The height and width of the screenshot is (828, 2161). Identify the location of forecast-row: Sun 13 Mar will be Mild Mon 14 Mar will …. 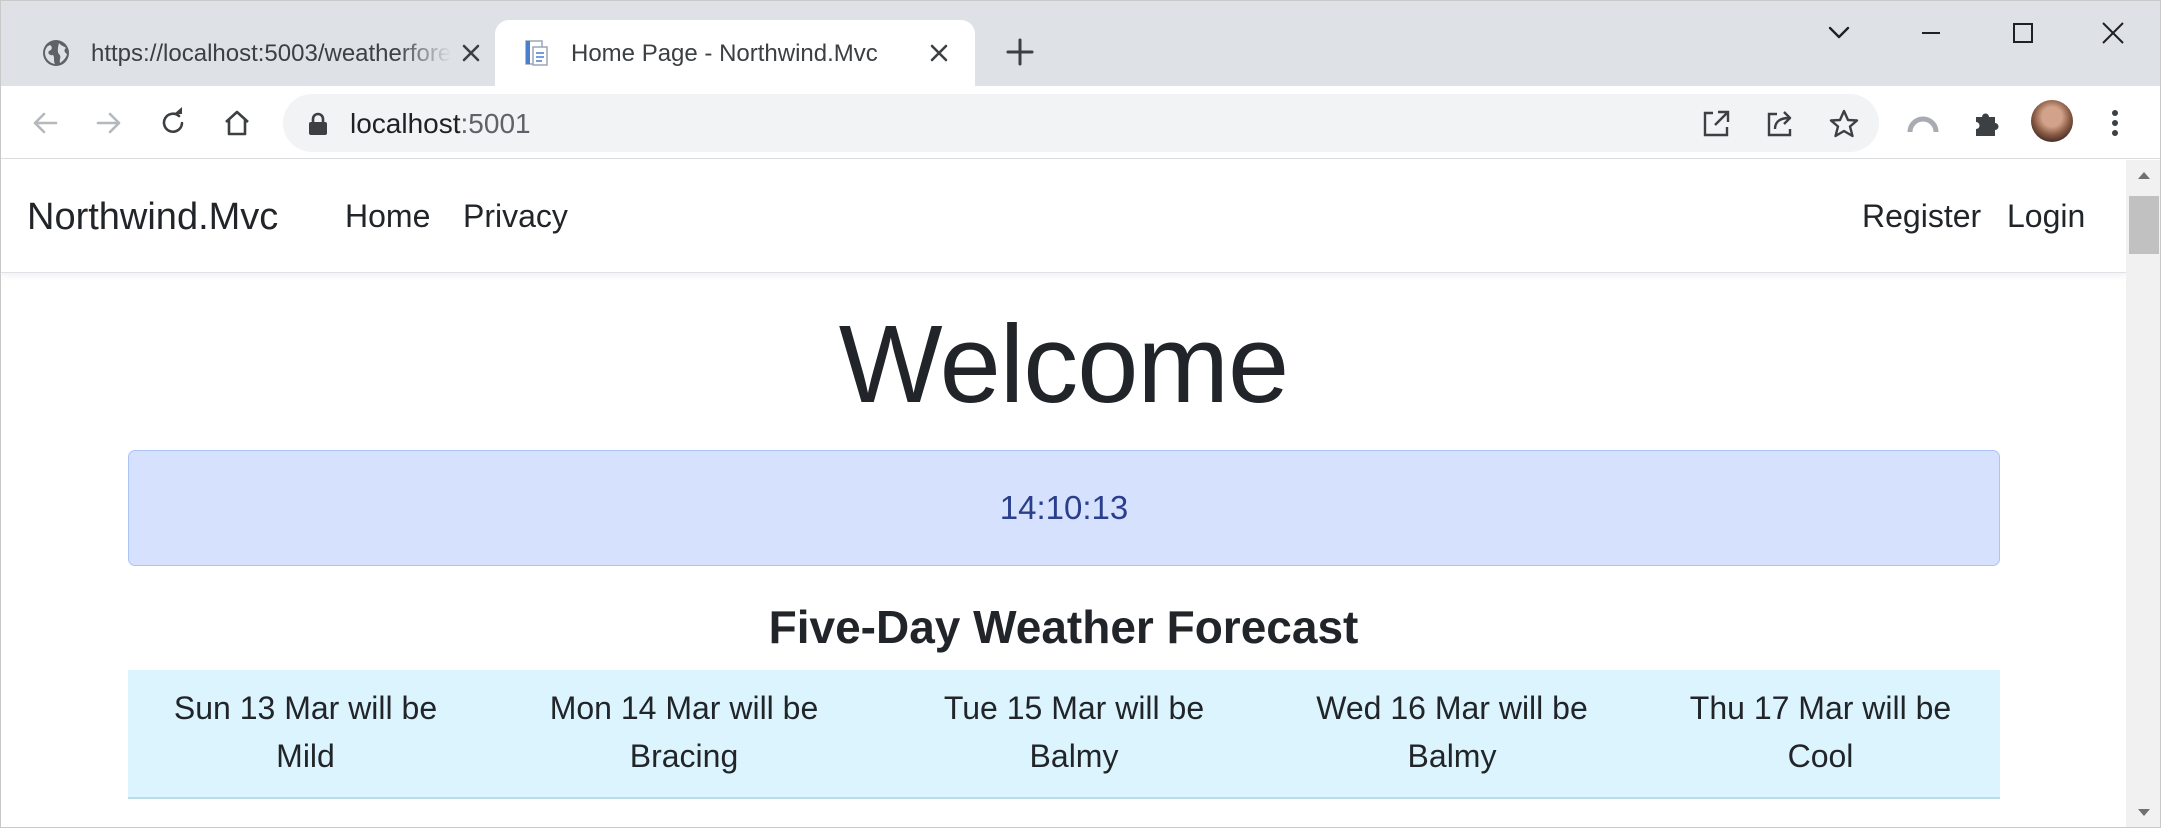
(1064, 734).